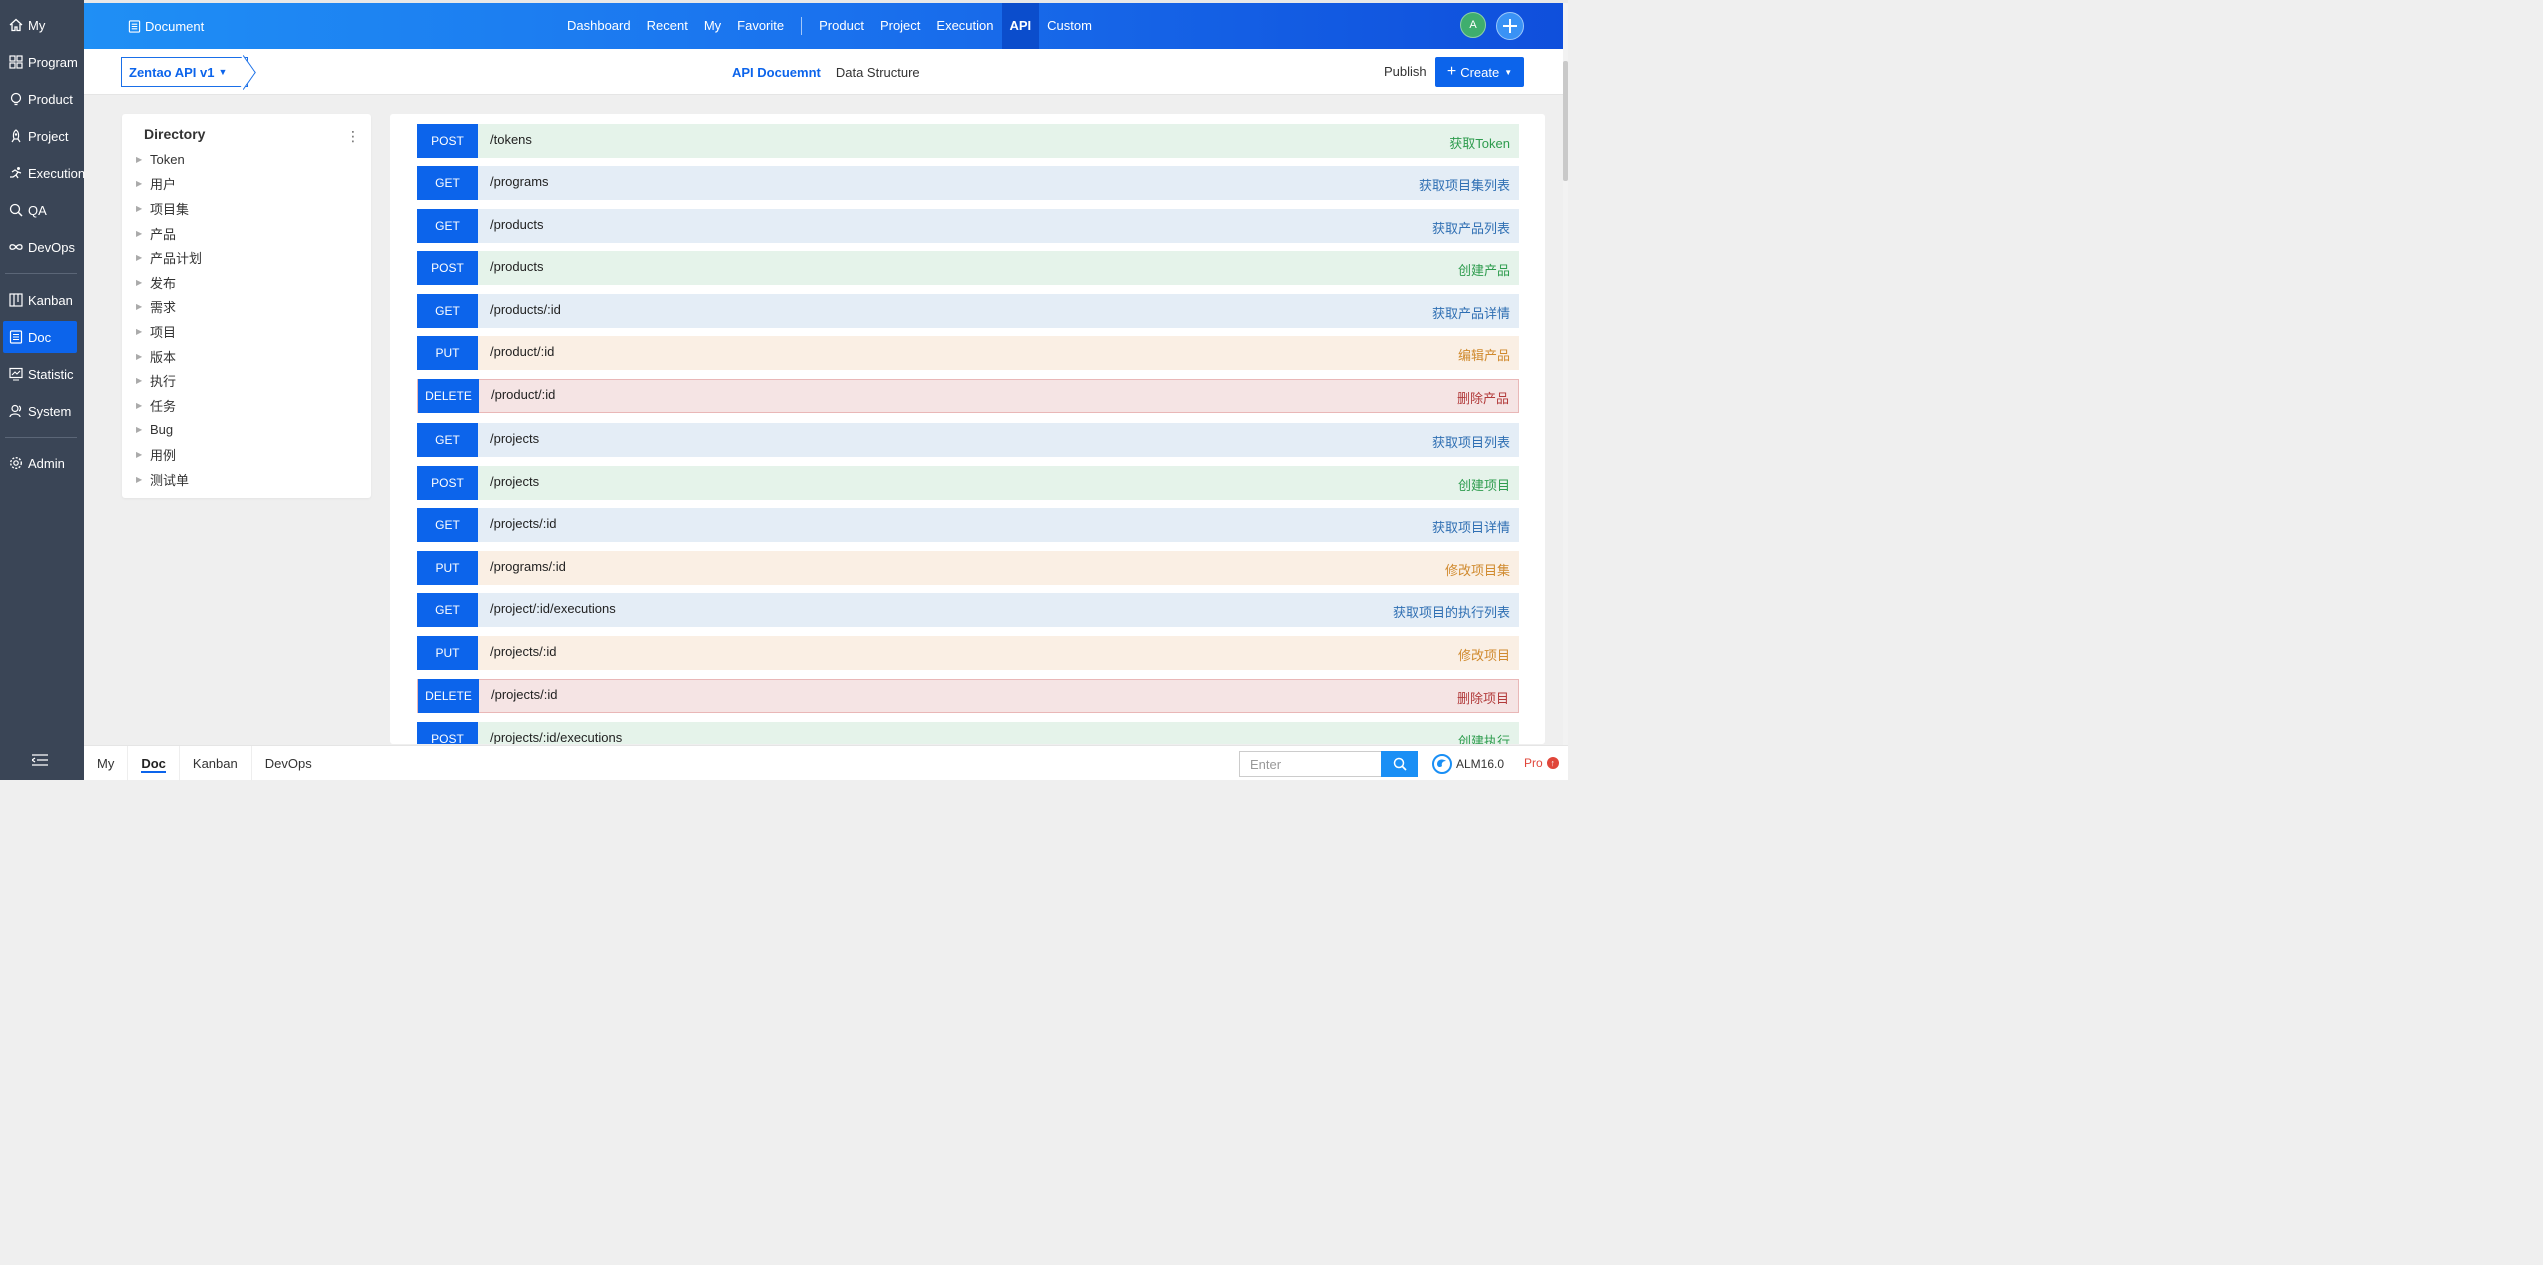 This screenshot has width=2543, height=1265. What do you see at coordinates (40, 760) in the screenshot?
I see `sidebar-collapse-button` at bounding box center [40, 760].